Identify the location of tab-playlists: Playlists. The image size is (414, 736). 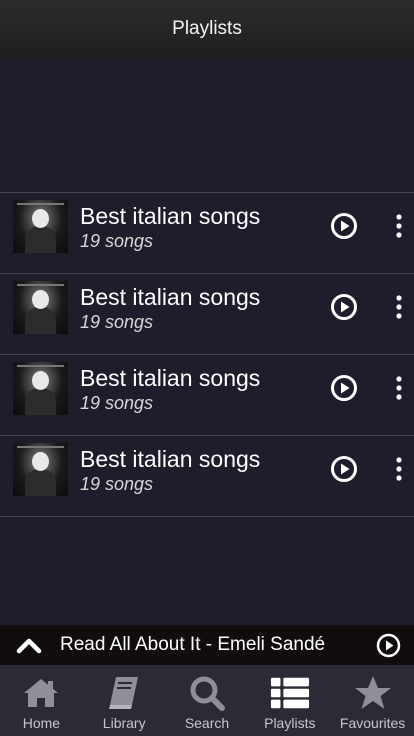
(289, 700).